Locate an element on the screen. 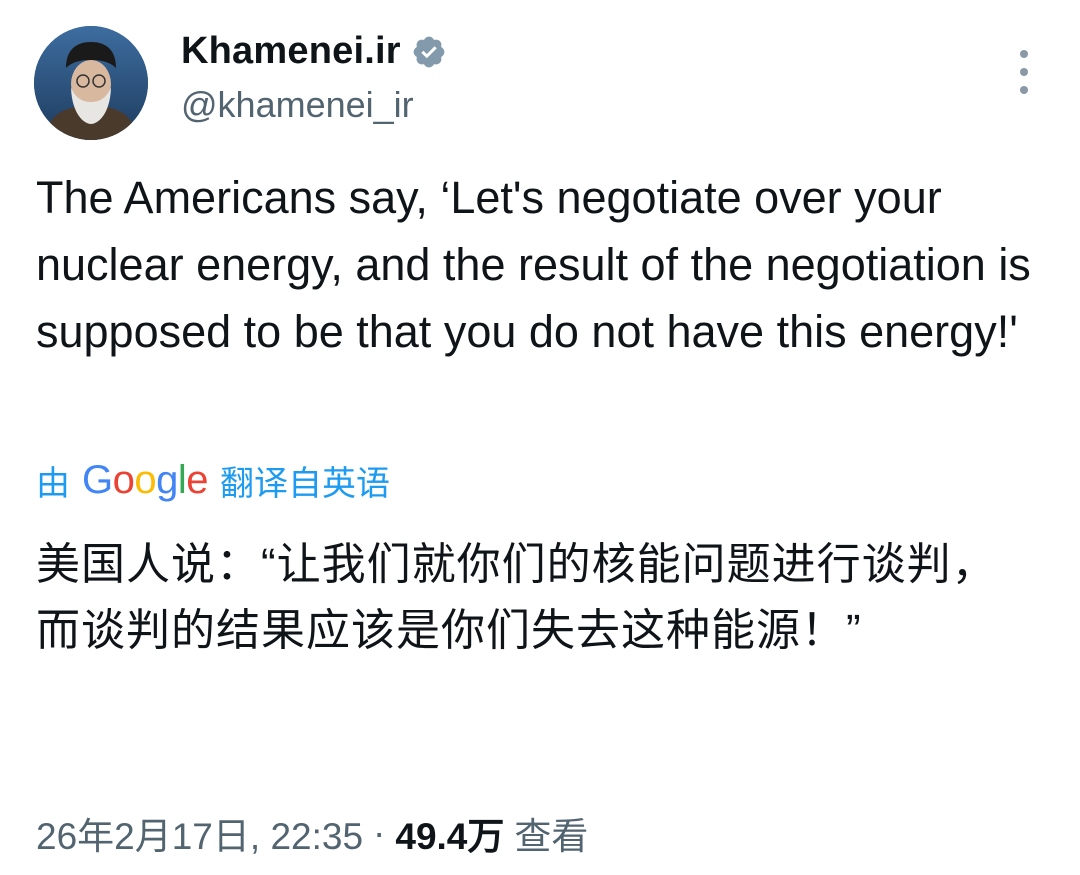 This screenshot has width=1080, height=875. author-name-row: Khamenei.ir is located at coordinates (314, 51).